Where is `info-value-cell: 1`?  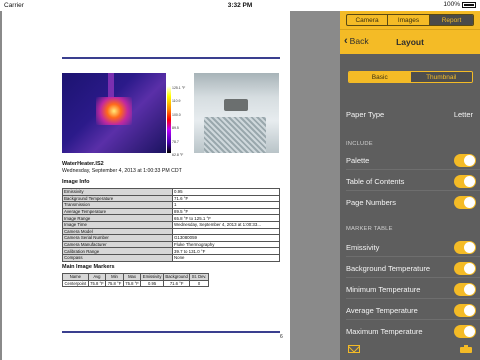 info-value-cell: 1 is located at coordinates (226, 205).